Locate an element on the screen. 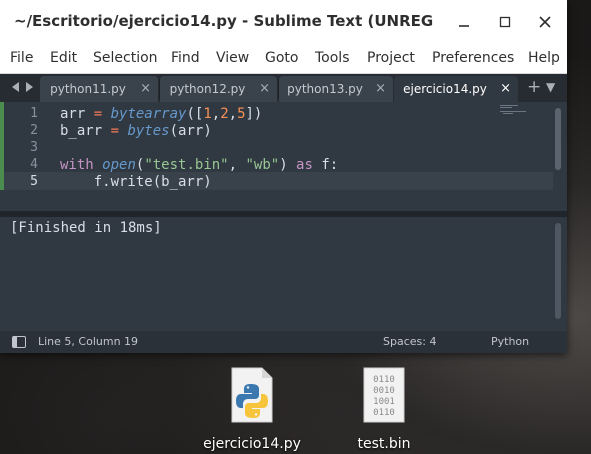 This screenshot has height=454, width=591. menu-view: View is located at coordinates (232, 58).